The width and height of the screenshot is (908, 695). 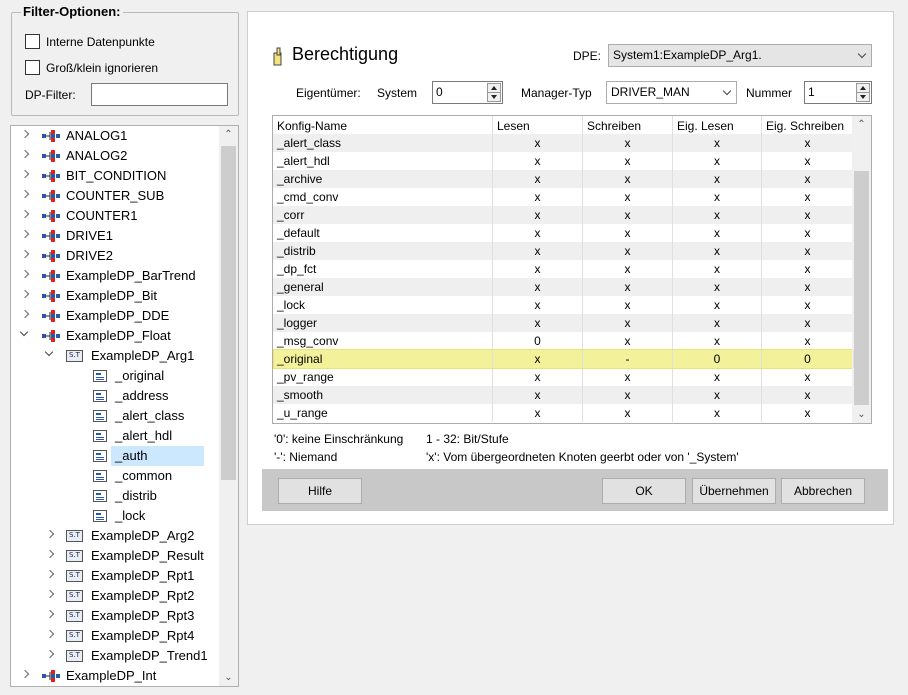 I want to click on tree-item-counter1: COUNTER1, so click(x=115, y=216).